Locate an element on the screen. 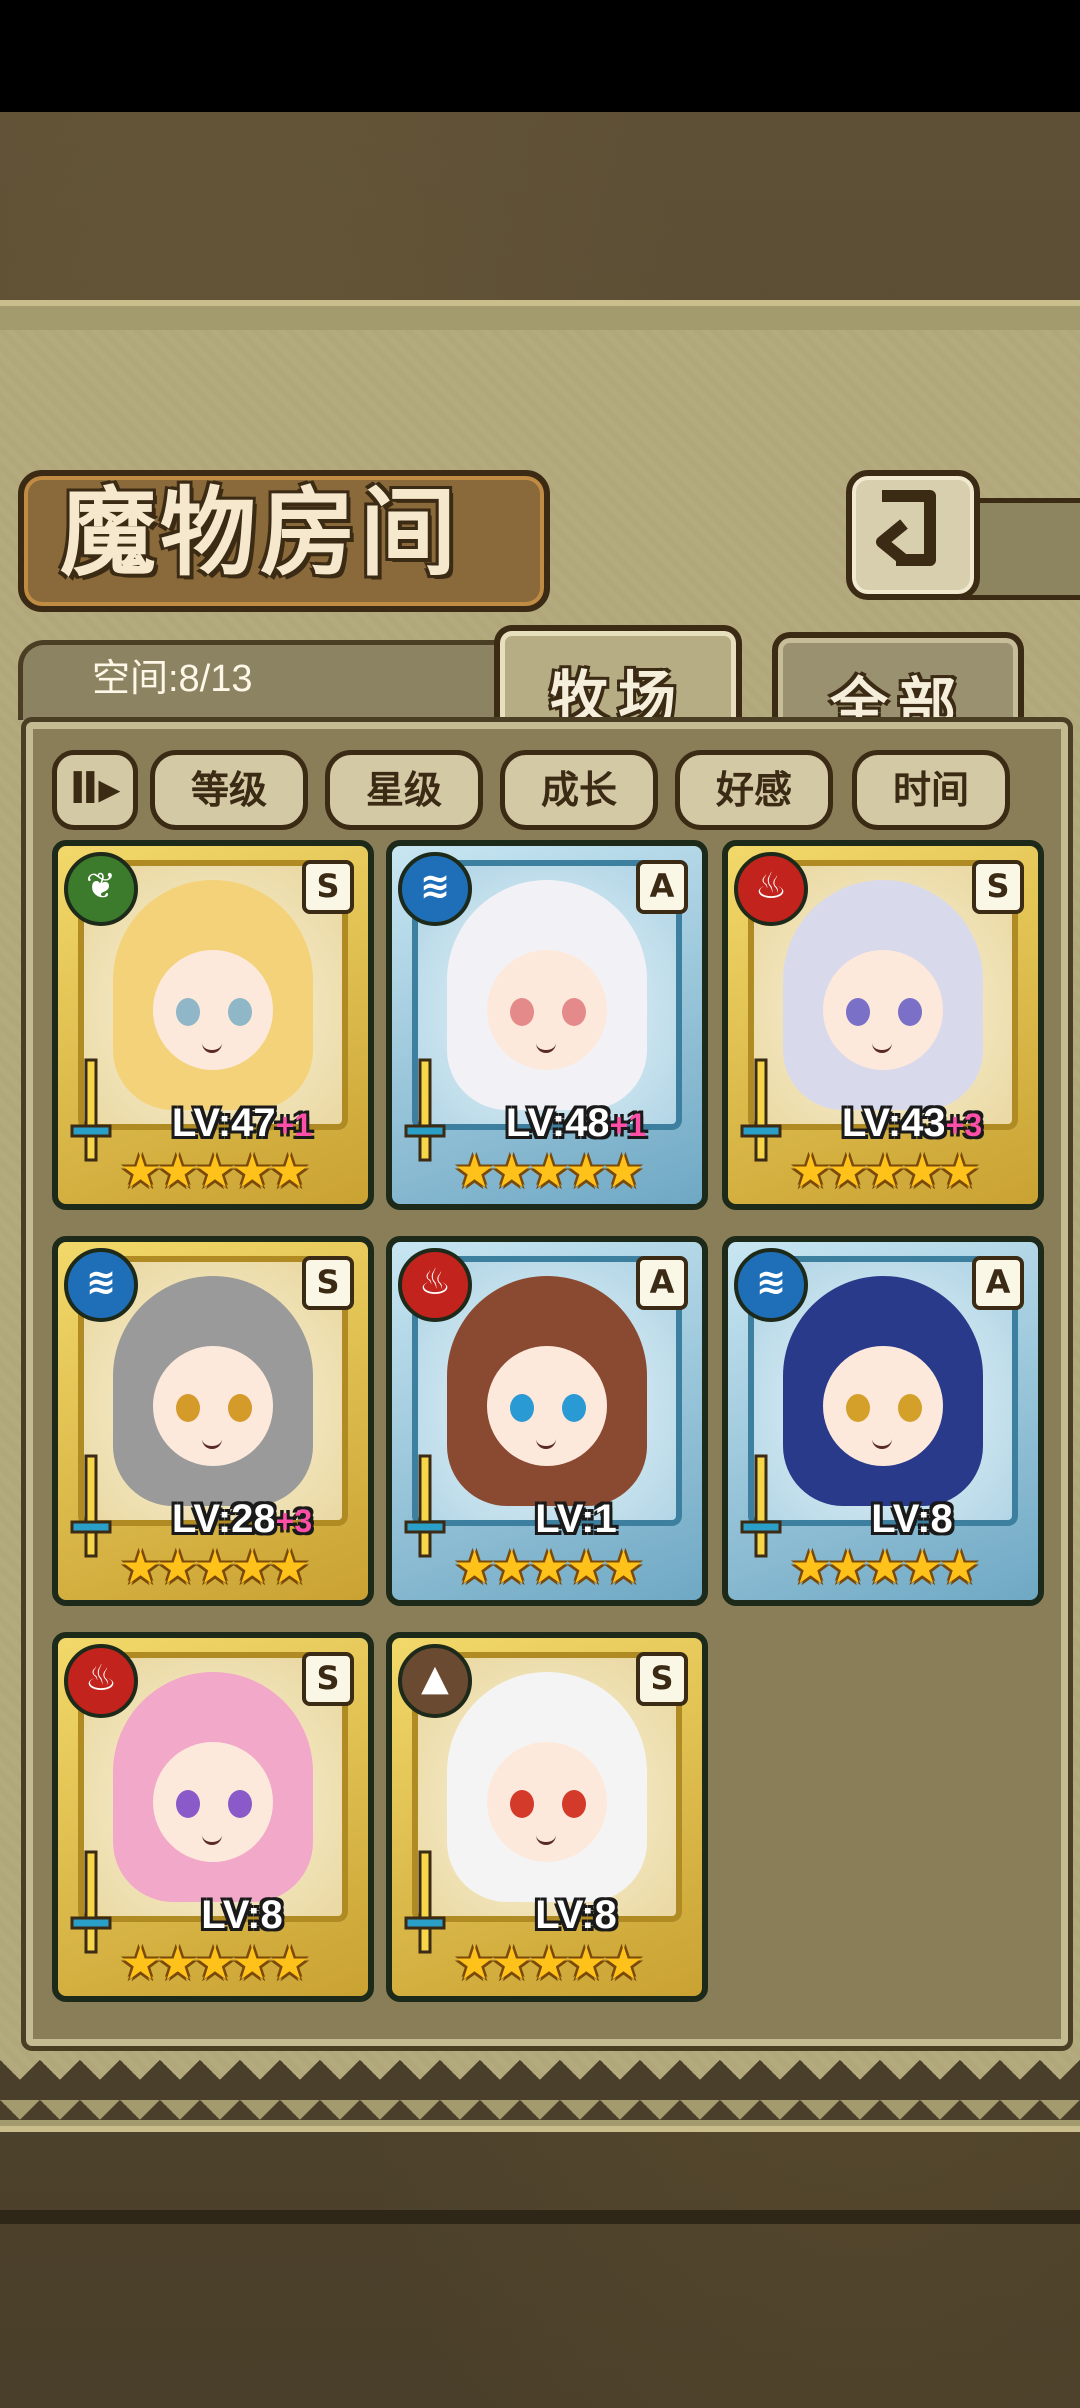 This screenshot has width=1080, height=2408. sort-order-toggle: Ⅱ▸ is located at coordinates (95, 790).